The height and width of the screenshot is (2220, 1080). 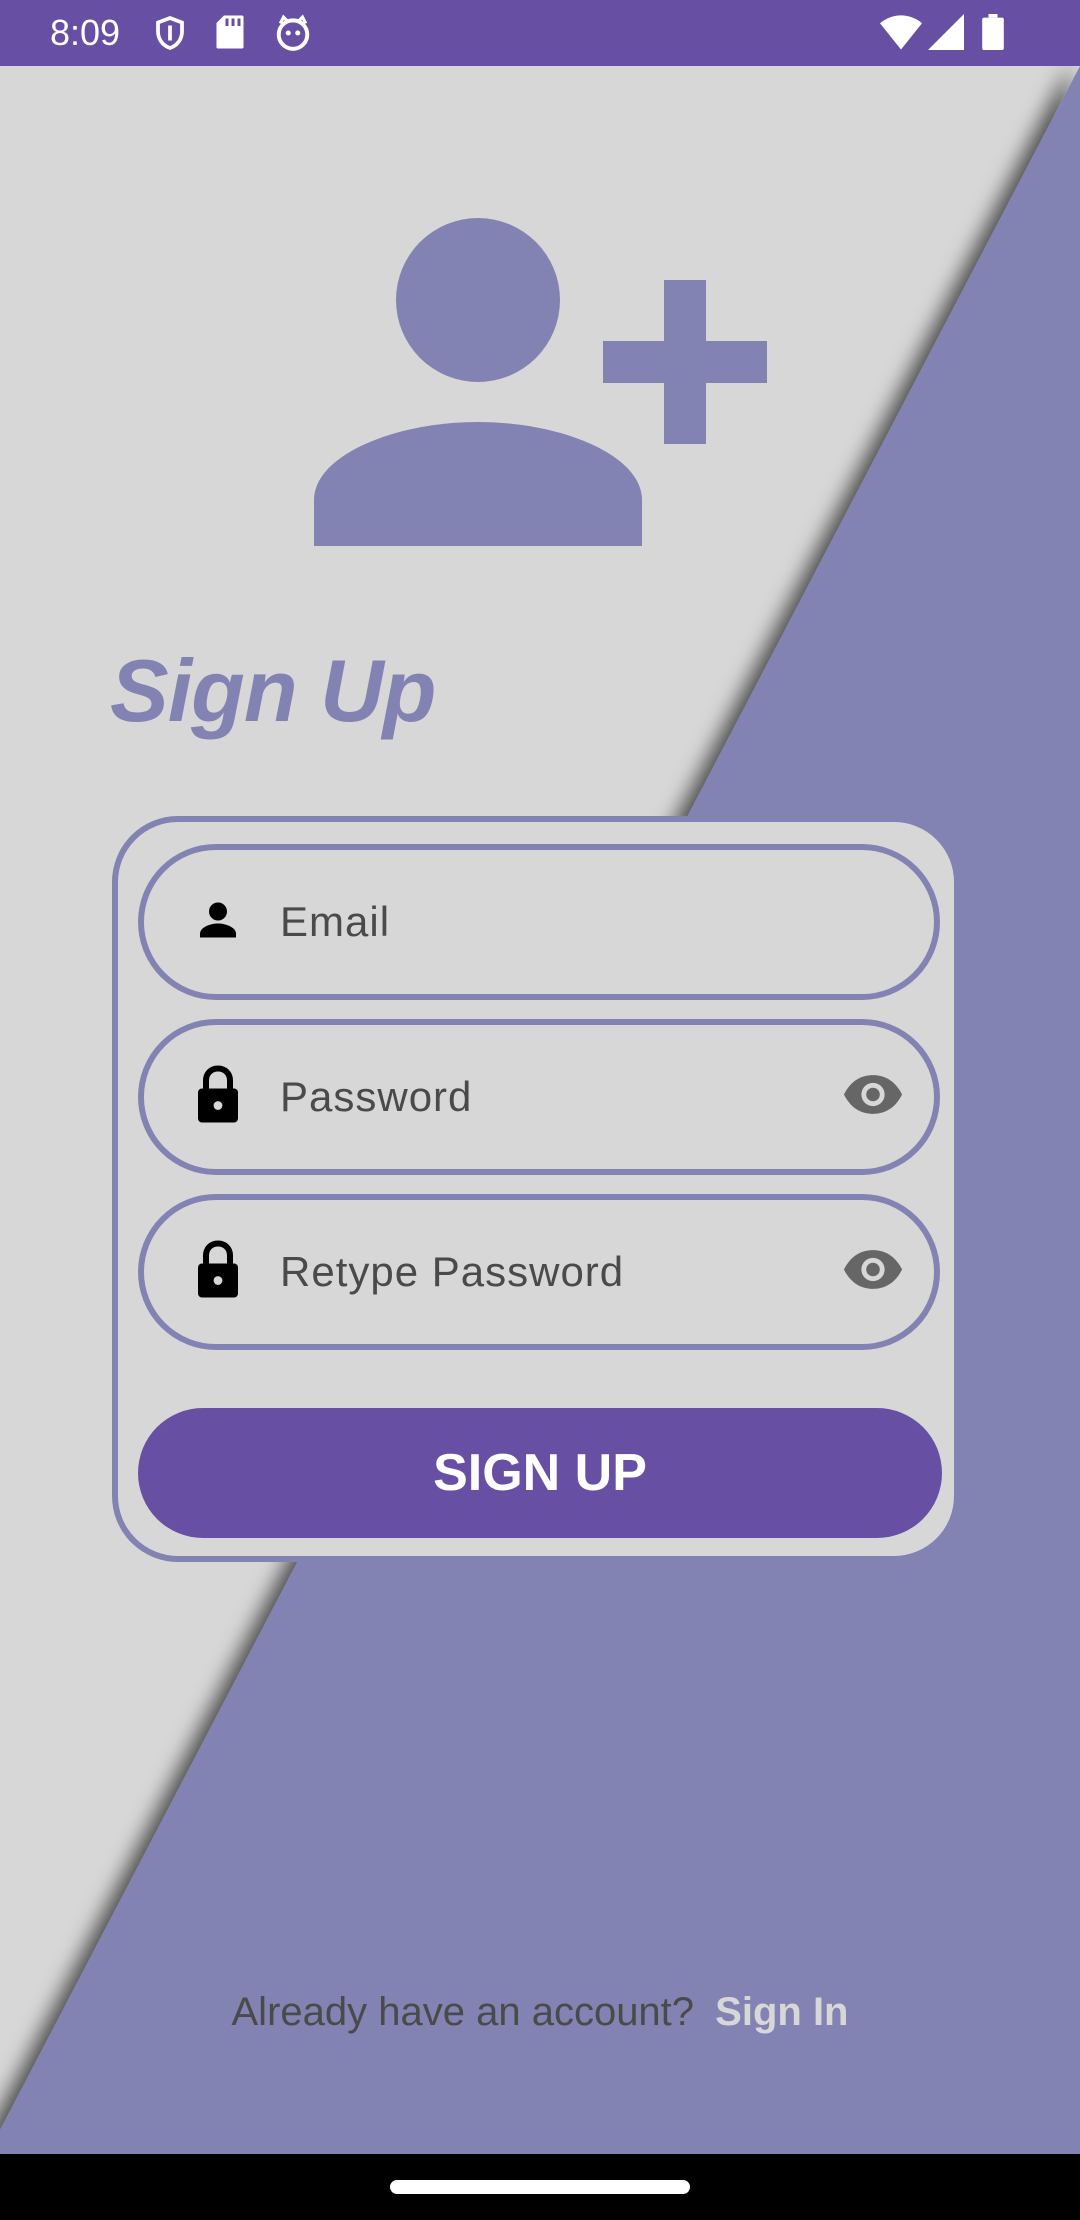 I want to click on status-time: 8:09, so click(x=85, y=32).